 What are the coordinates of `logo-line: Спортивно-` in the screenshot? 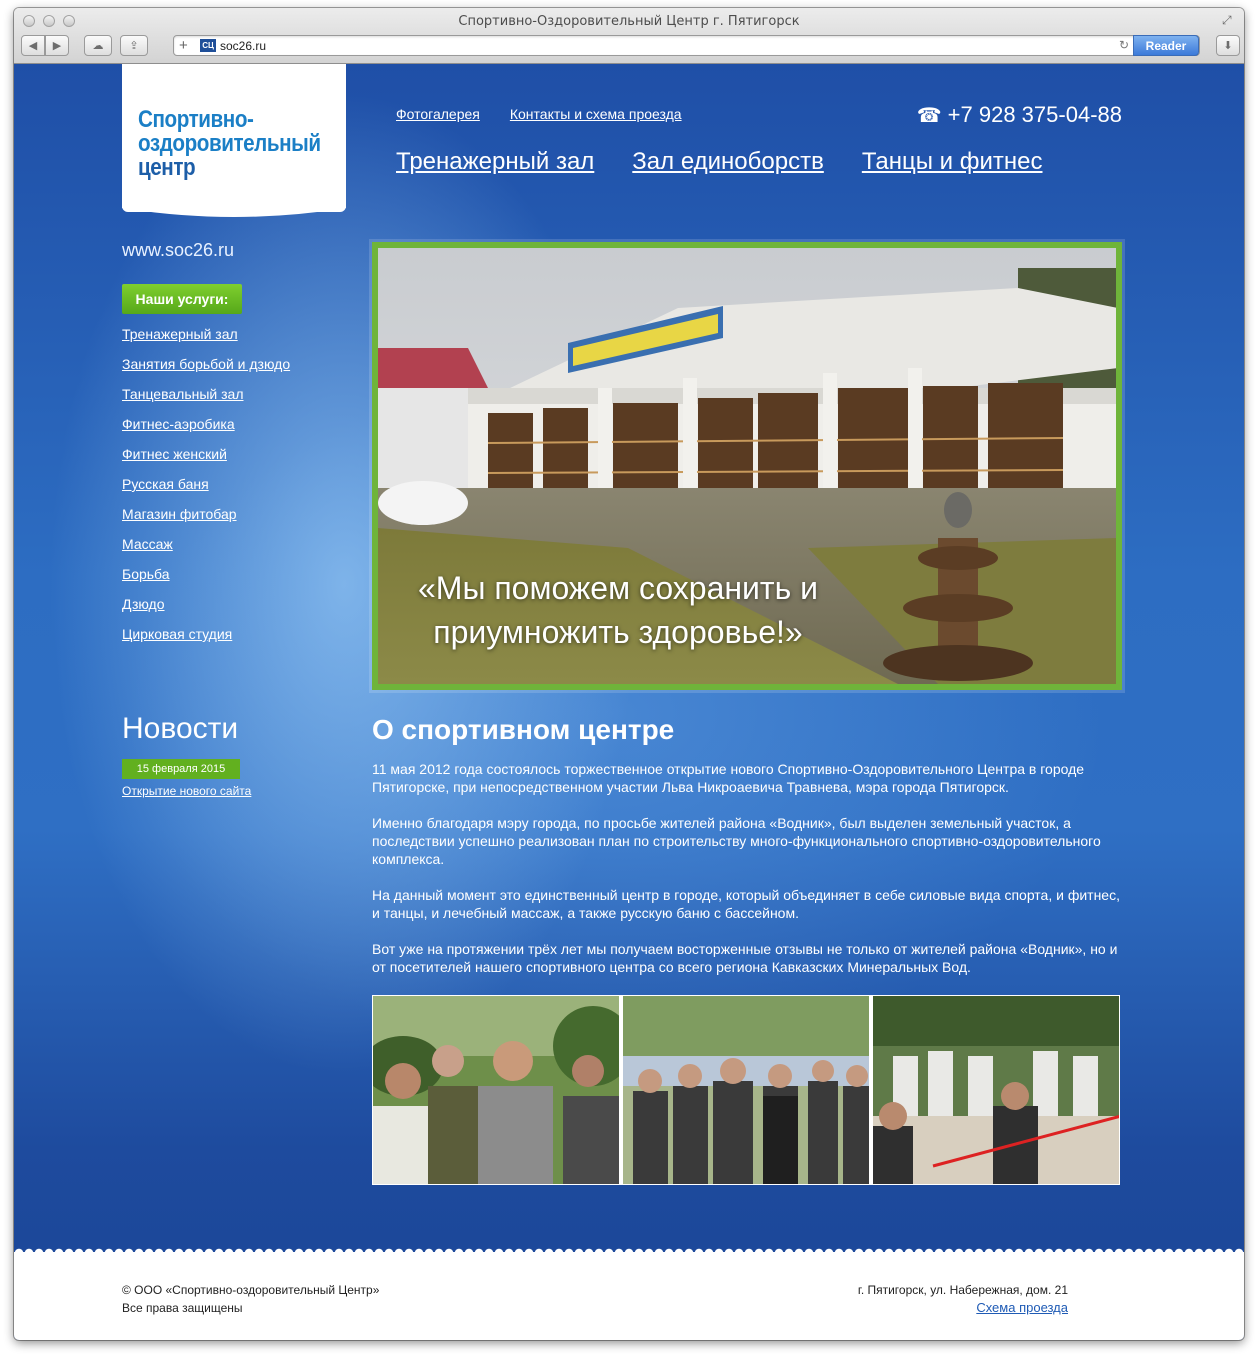 It's located at (196, 119).